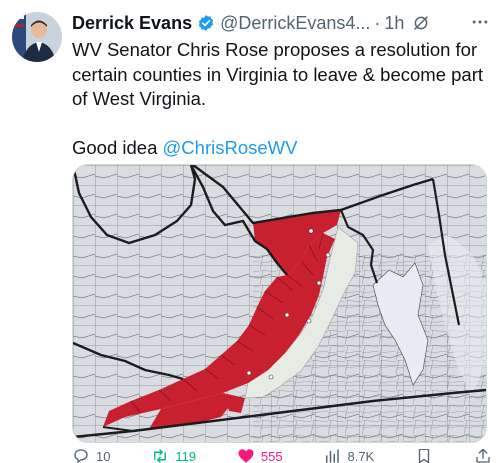  I want to click on tweet-header: Derrick Evans @DerrickEvans4... · 1h, so click(282, 23).